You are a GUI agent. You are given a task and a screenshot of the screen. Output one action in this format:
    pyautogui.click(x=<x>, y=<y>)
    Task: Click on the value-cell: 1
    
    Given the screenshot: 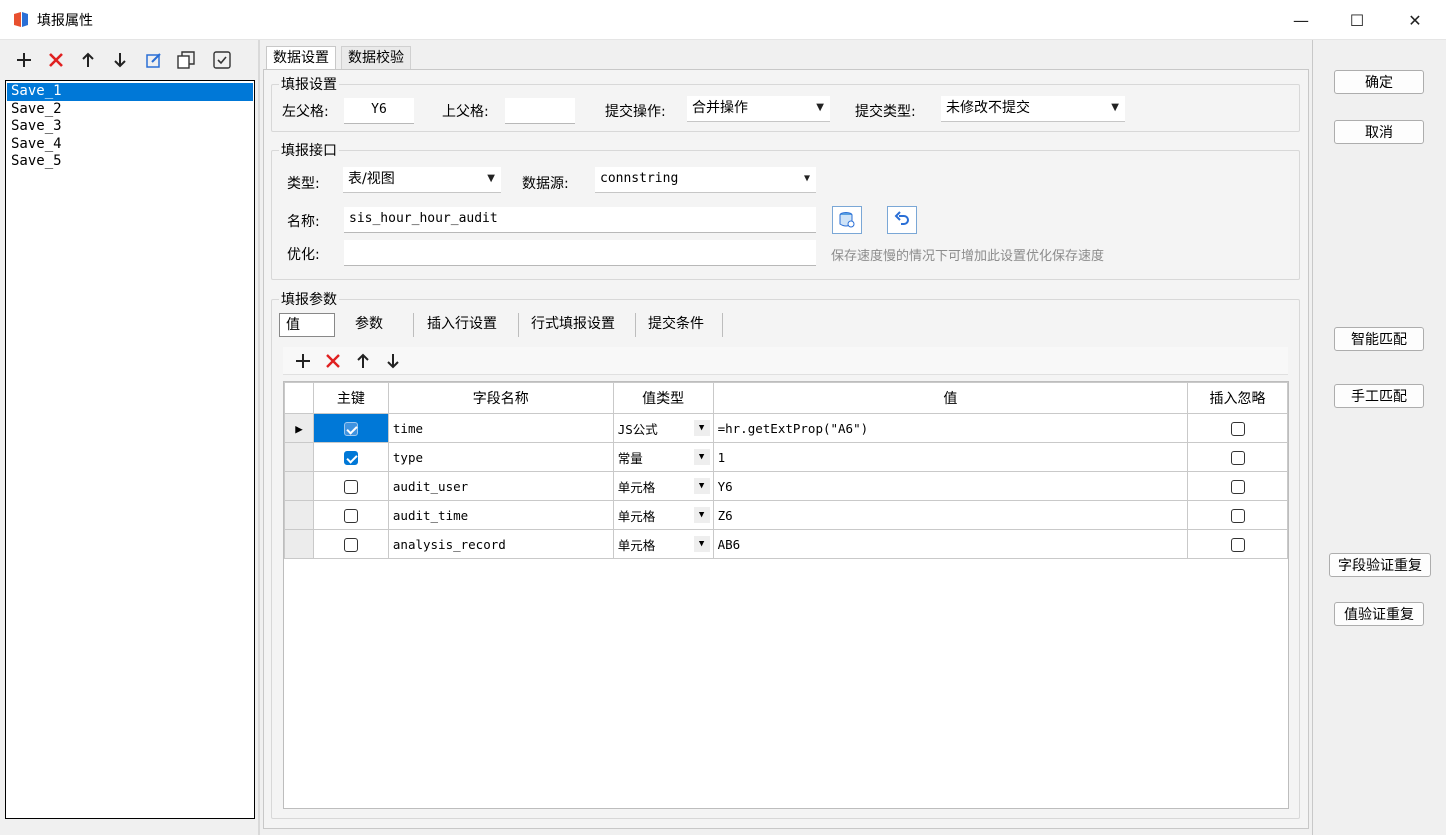 What is the action you would take?
    pyautogui.click(x=950, y=457)
    